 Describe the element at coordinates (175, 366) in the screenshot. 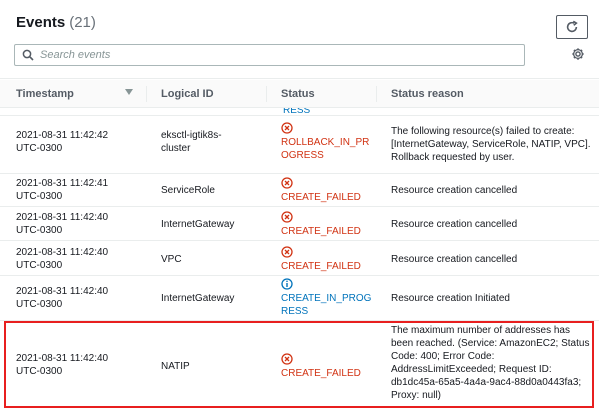

I see `logical-id-text: NATIP` at that location.